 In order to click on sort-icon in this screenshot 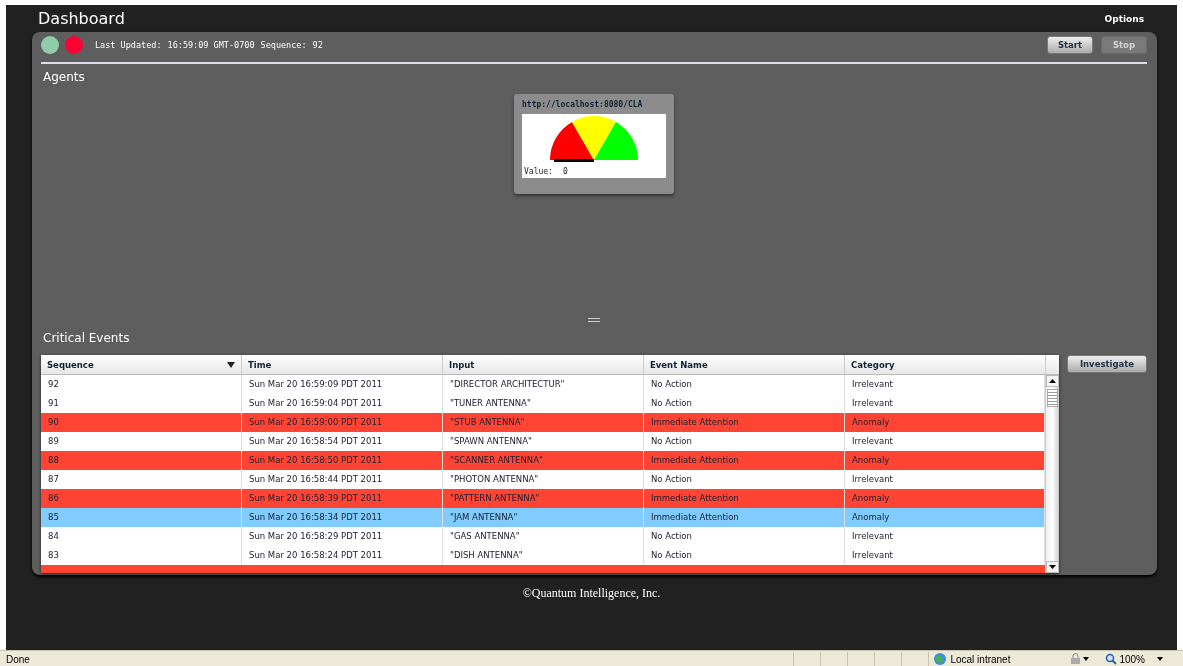, I will do `click(231, 364)`.